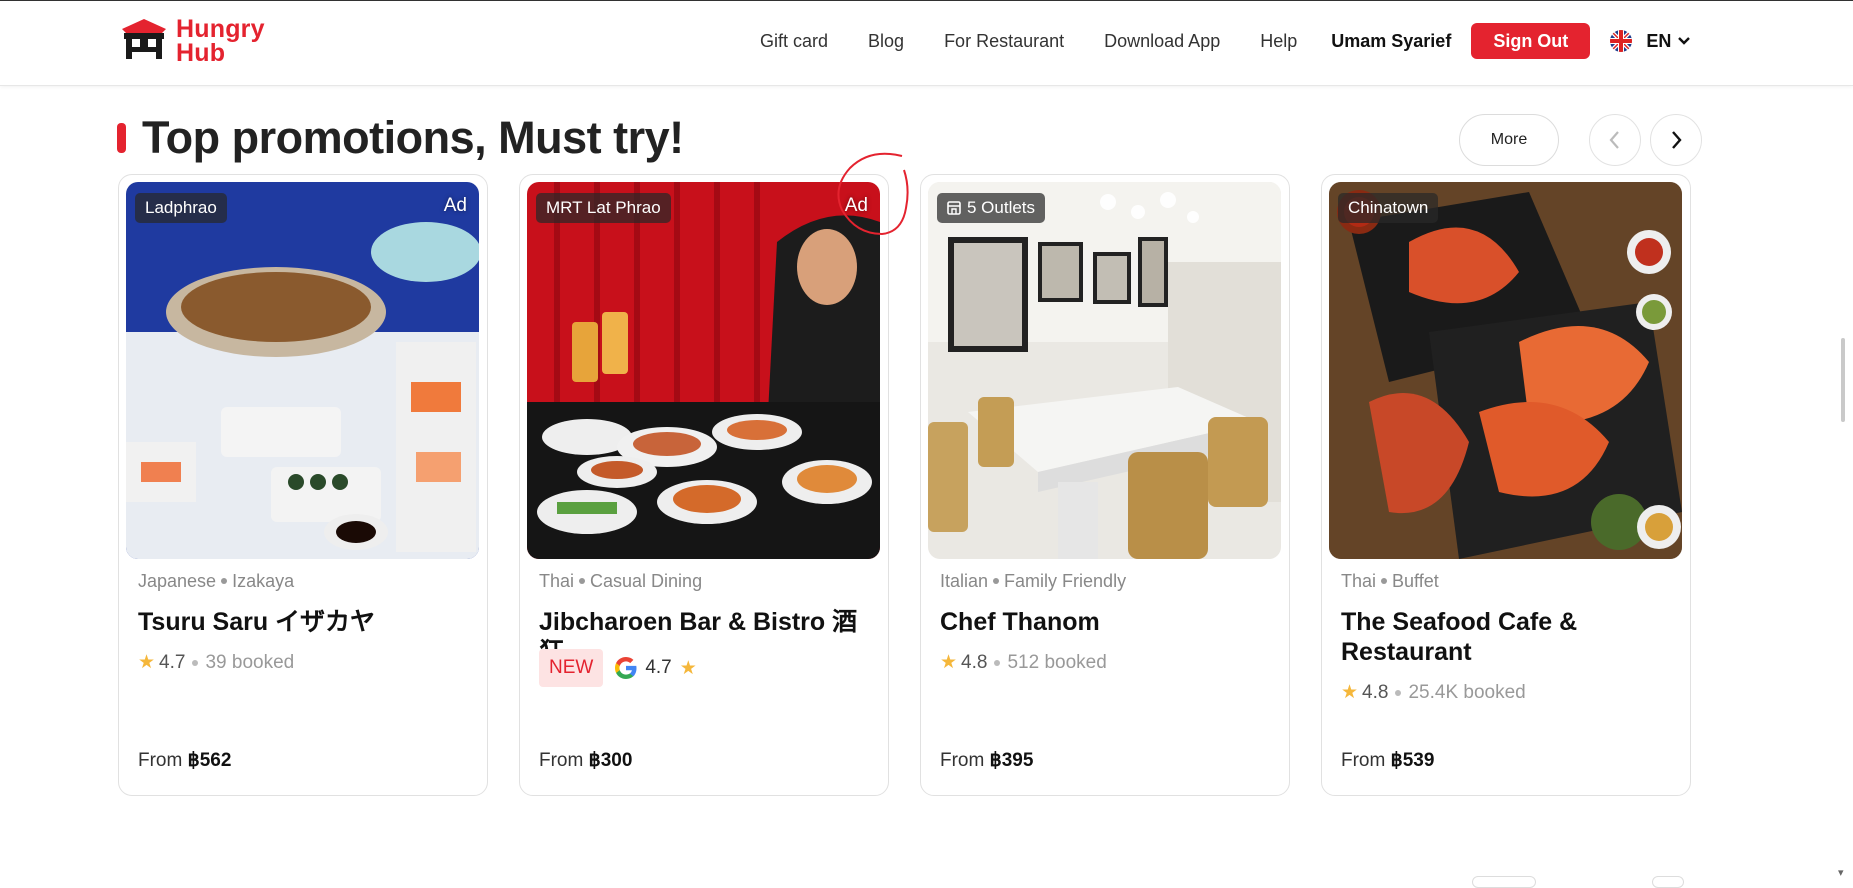  I want to click on language-selector: EN, so click(1650, 41).